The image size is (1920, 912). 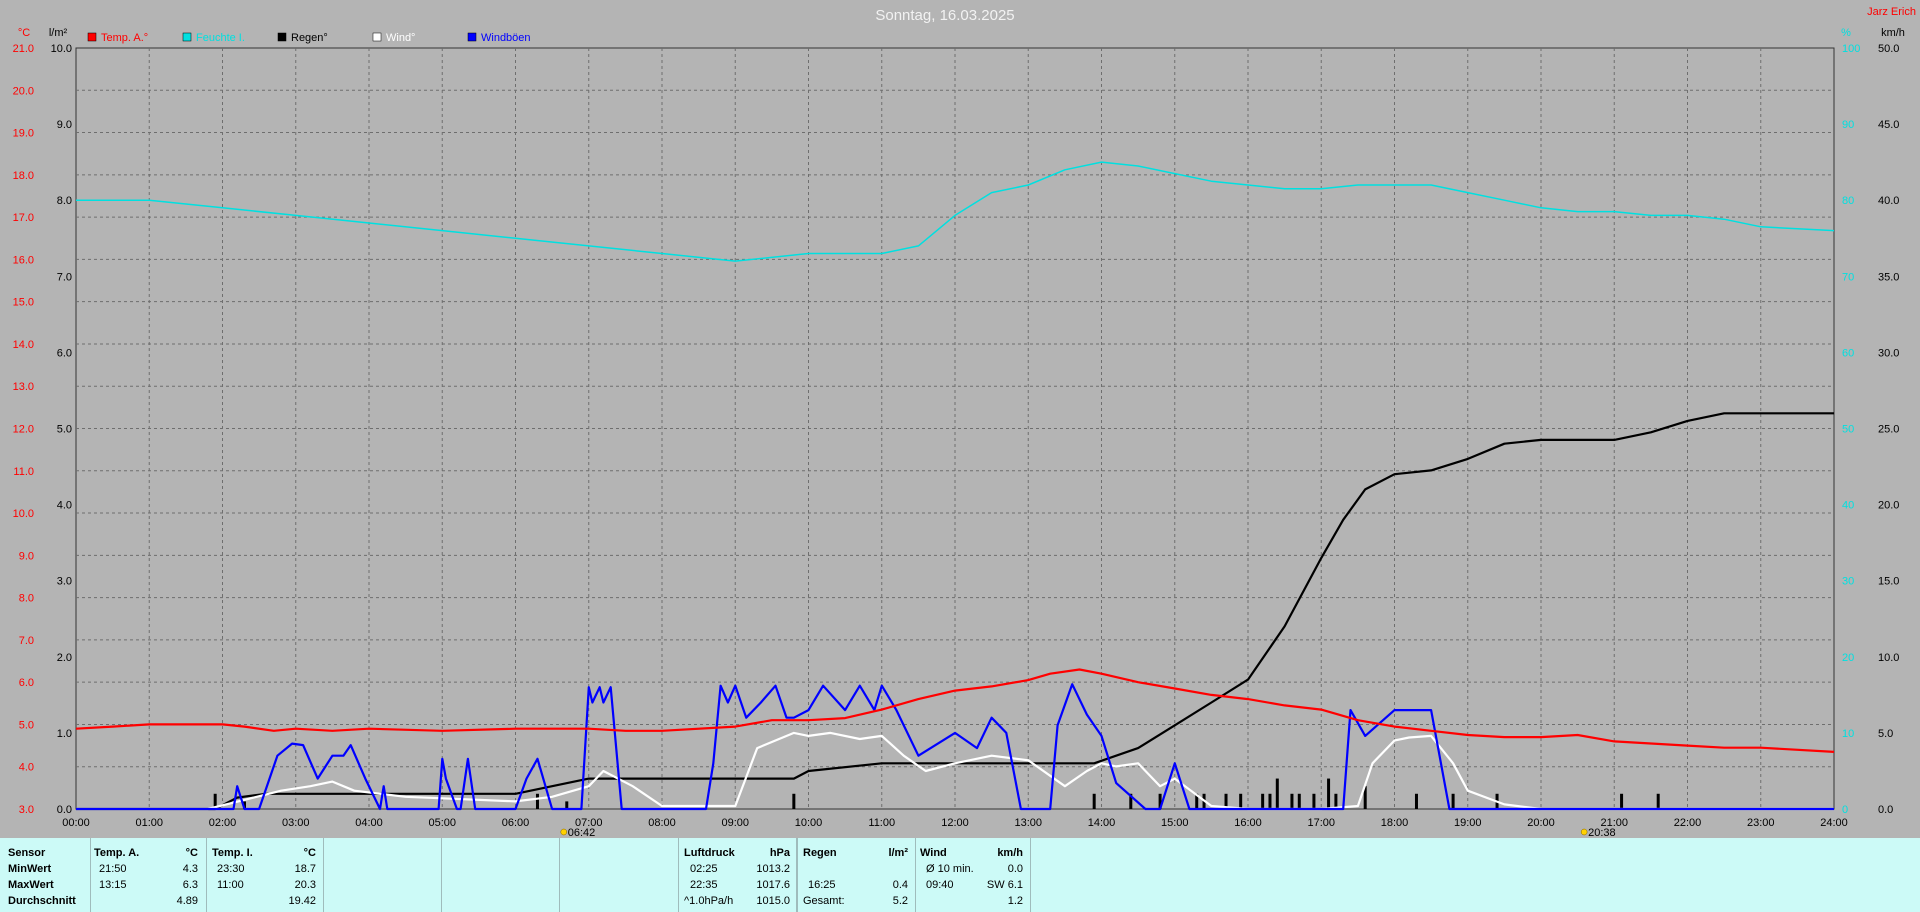 I want to click on rain-max-time: 16:25, so click(x=822, y=885).